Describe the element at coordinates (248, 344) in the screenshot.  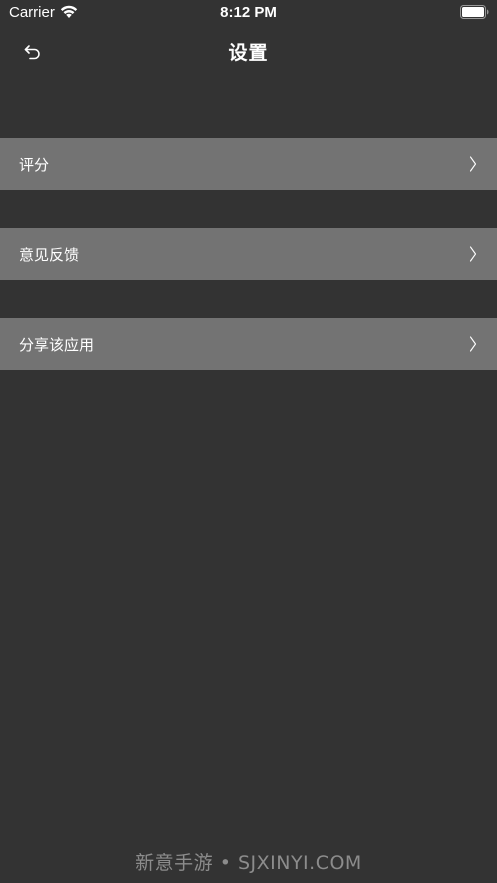
I see `settings-item-share-app: 分享该应用` at that location.